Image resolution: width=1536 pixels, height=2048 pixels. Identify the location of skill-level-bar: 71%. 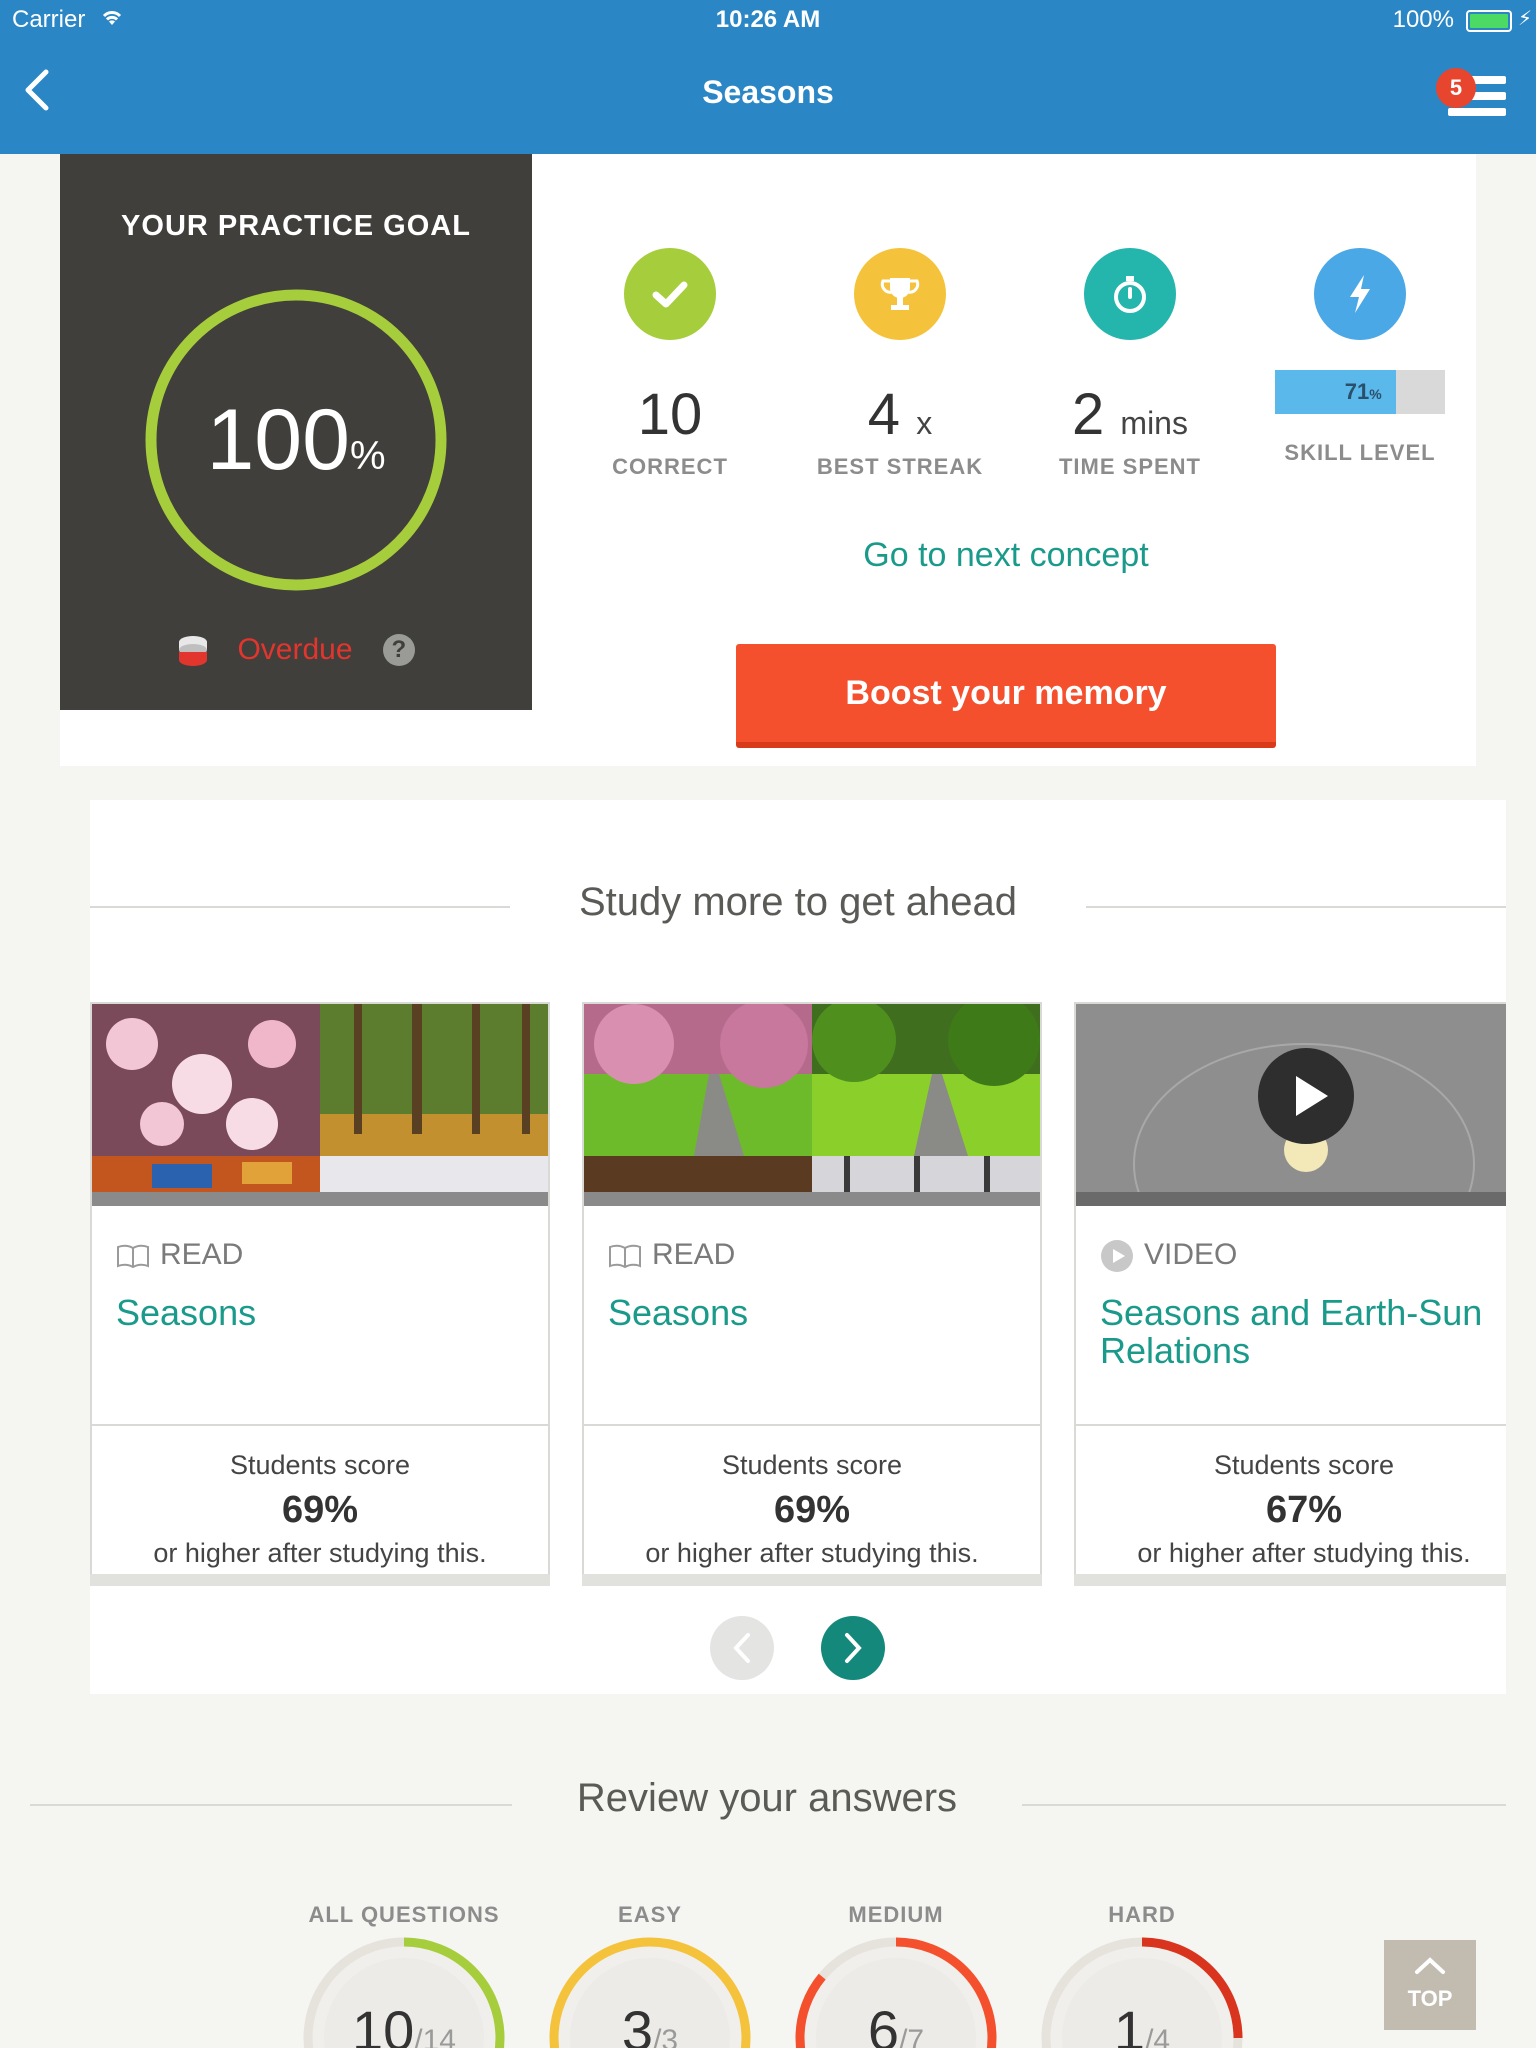
(1360, 392).